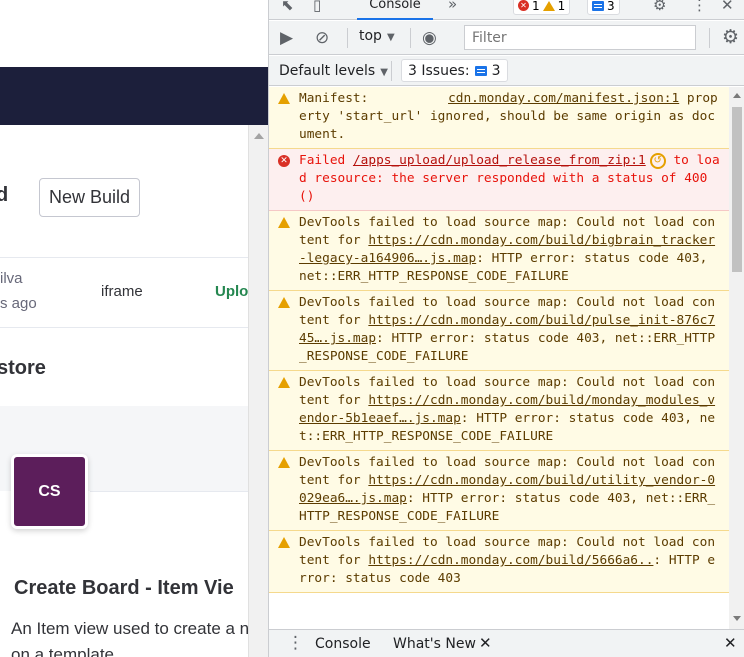 The image size is (744, 657). I want to click on message-source-link: /apps_upload/upload_release_from_zip:1, so click(499, 160).